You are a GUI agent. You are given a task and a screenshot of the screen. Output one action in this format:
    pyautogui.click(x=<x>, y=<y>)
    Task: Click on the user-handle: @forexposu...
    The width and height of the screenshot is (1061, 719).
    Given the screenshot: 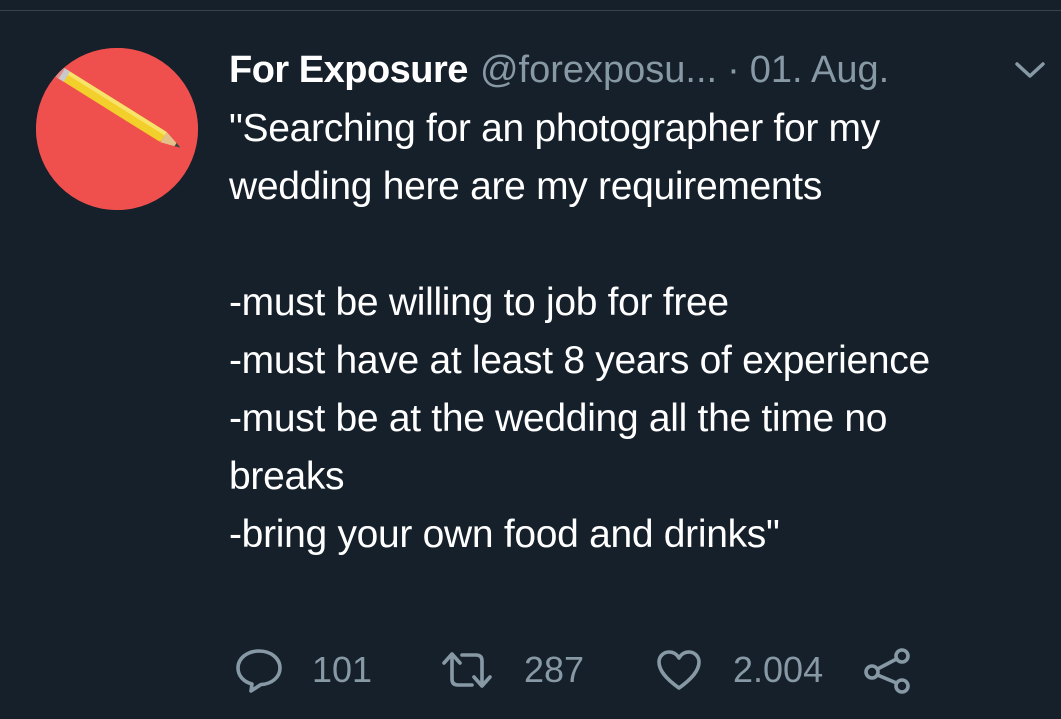 What is the action you would take?
    pyautogui.click(x=598, y=70)
    